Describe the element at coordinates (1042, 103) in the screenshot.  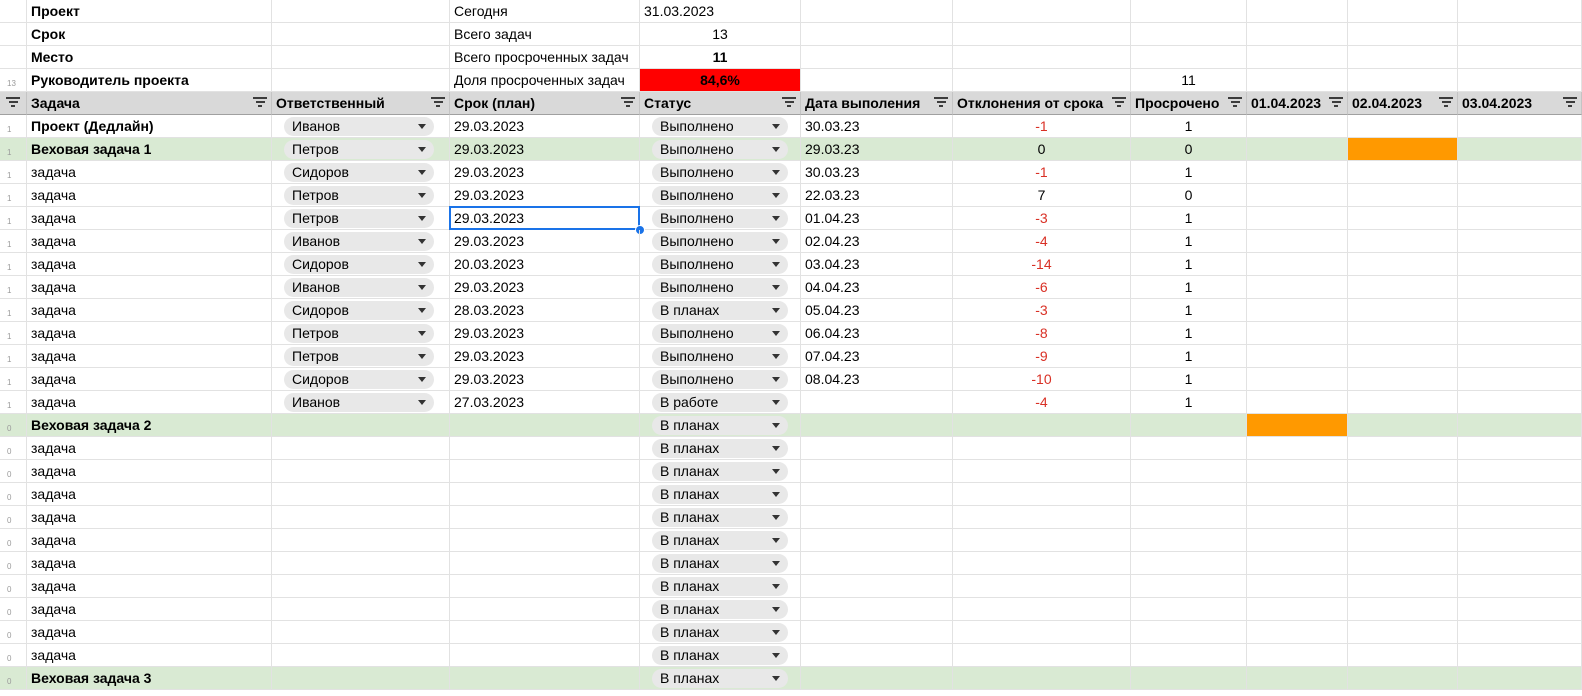
I see `column-header: Отклонения от срока` at that location.